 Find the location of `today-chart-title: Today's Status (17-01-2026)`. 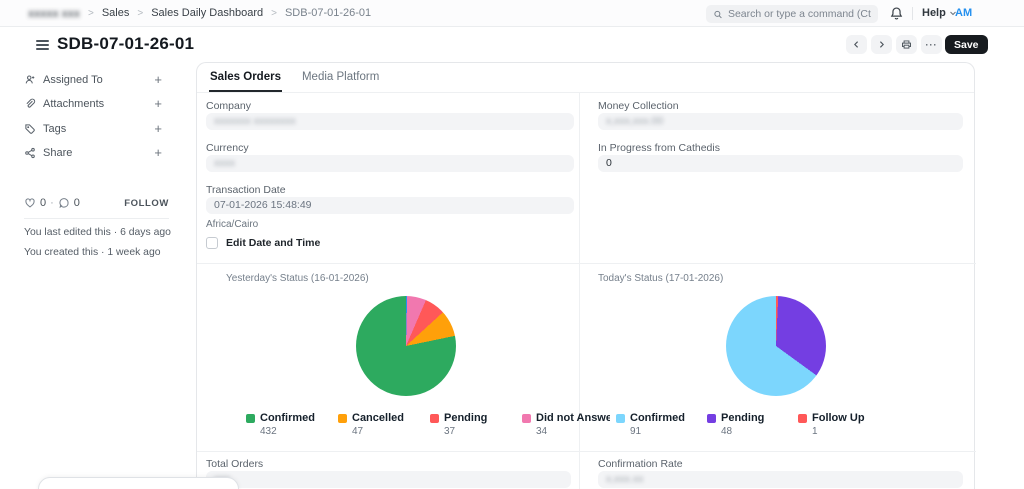

today-chart-title: Today's Status (17-01-2026) is located at coordinates (661, 278).